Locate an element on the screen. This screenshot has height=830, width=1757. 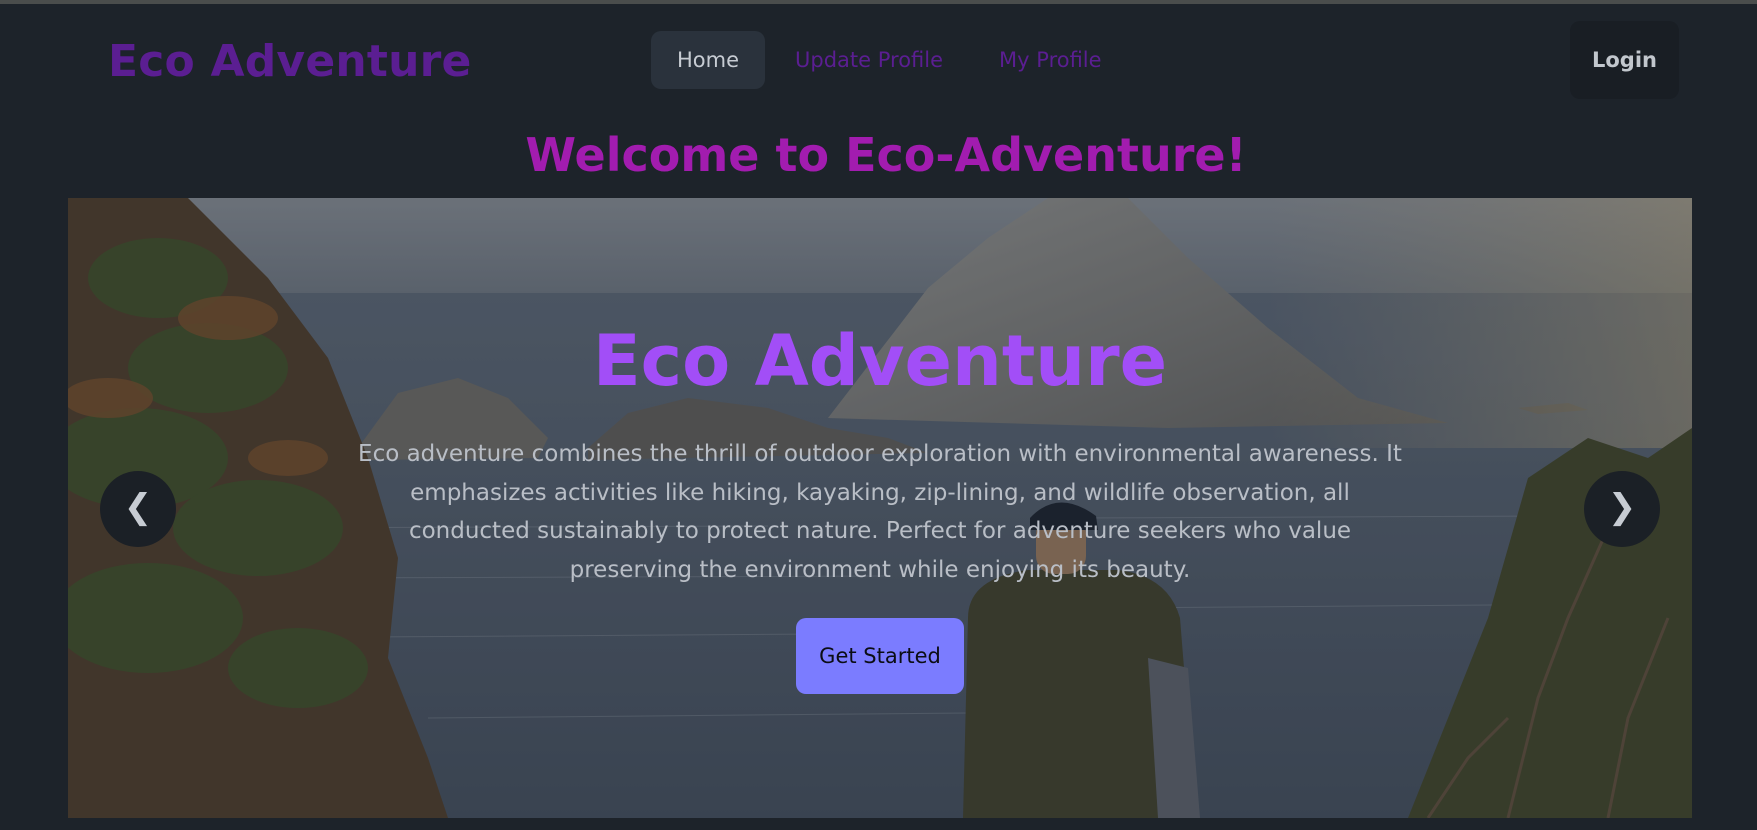
brand-logo-text: Eco Adventure is located at coordinates (290, 61).